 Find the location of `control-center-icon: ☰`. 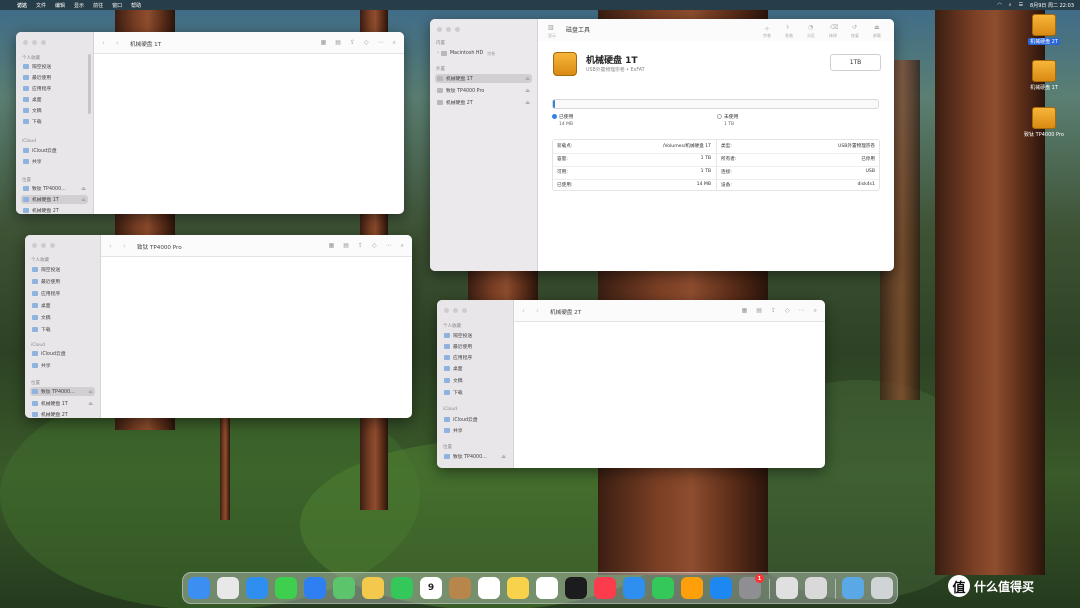

control-center-icon: ☰ is located at coordinates (1021, 5).